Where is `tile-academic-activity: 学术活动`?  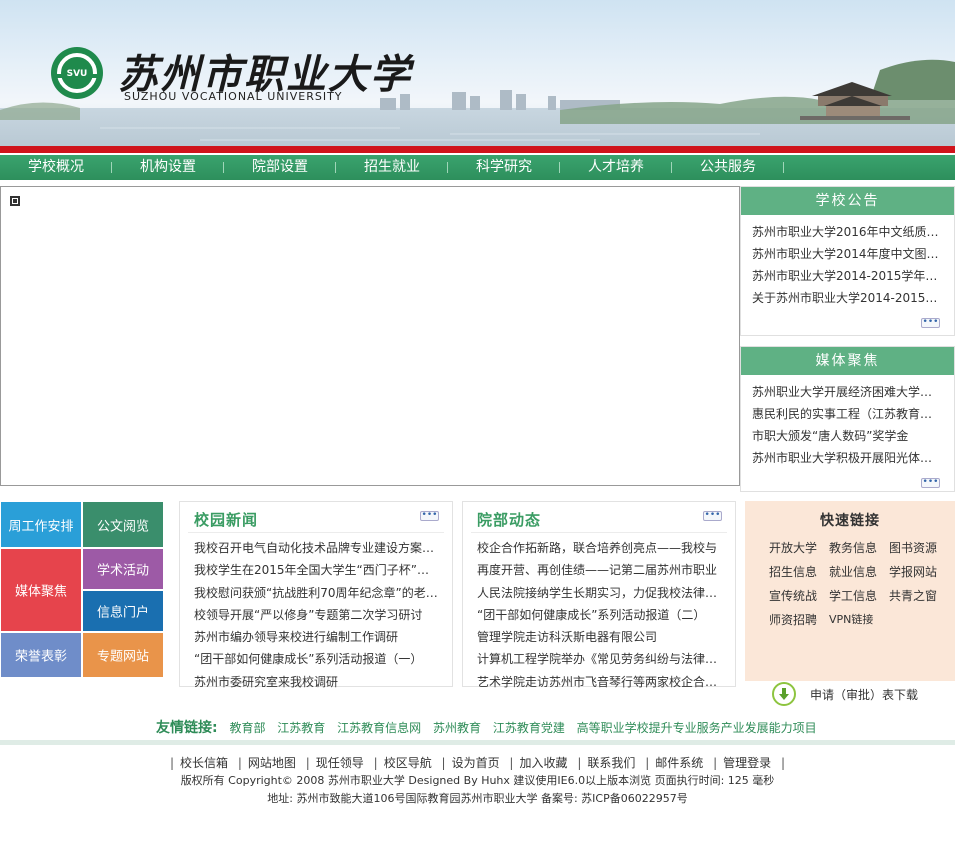
tile-academic-activity: 学术活动 is located at coordinates (123, 569).